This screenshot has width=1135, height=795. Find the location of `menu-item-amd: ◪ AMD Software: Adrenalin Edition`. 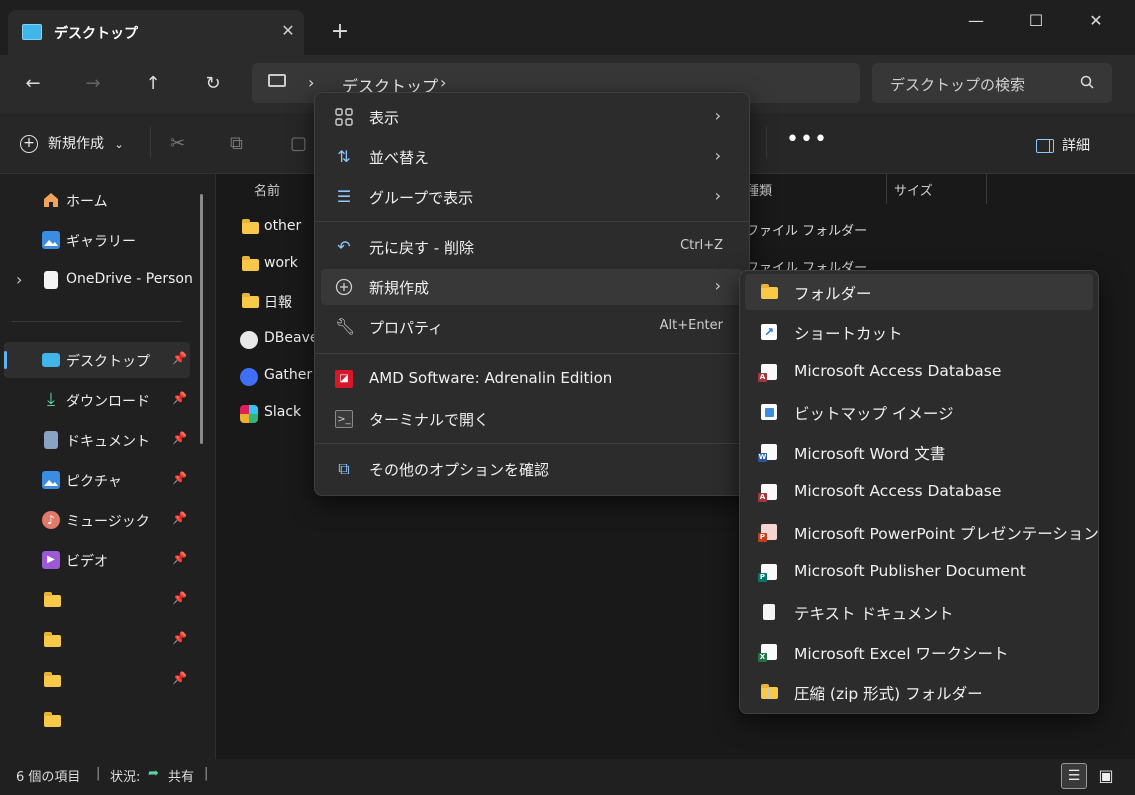

menu-item-amd: ◪ AMD Software: Adrenalin Edition is located at coordinates (532, 379).